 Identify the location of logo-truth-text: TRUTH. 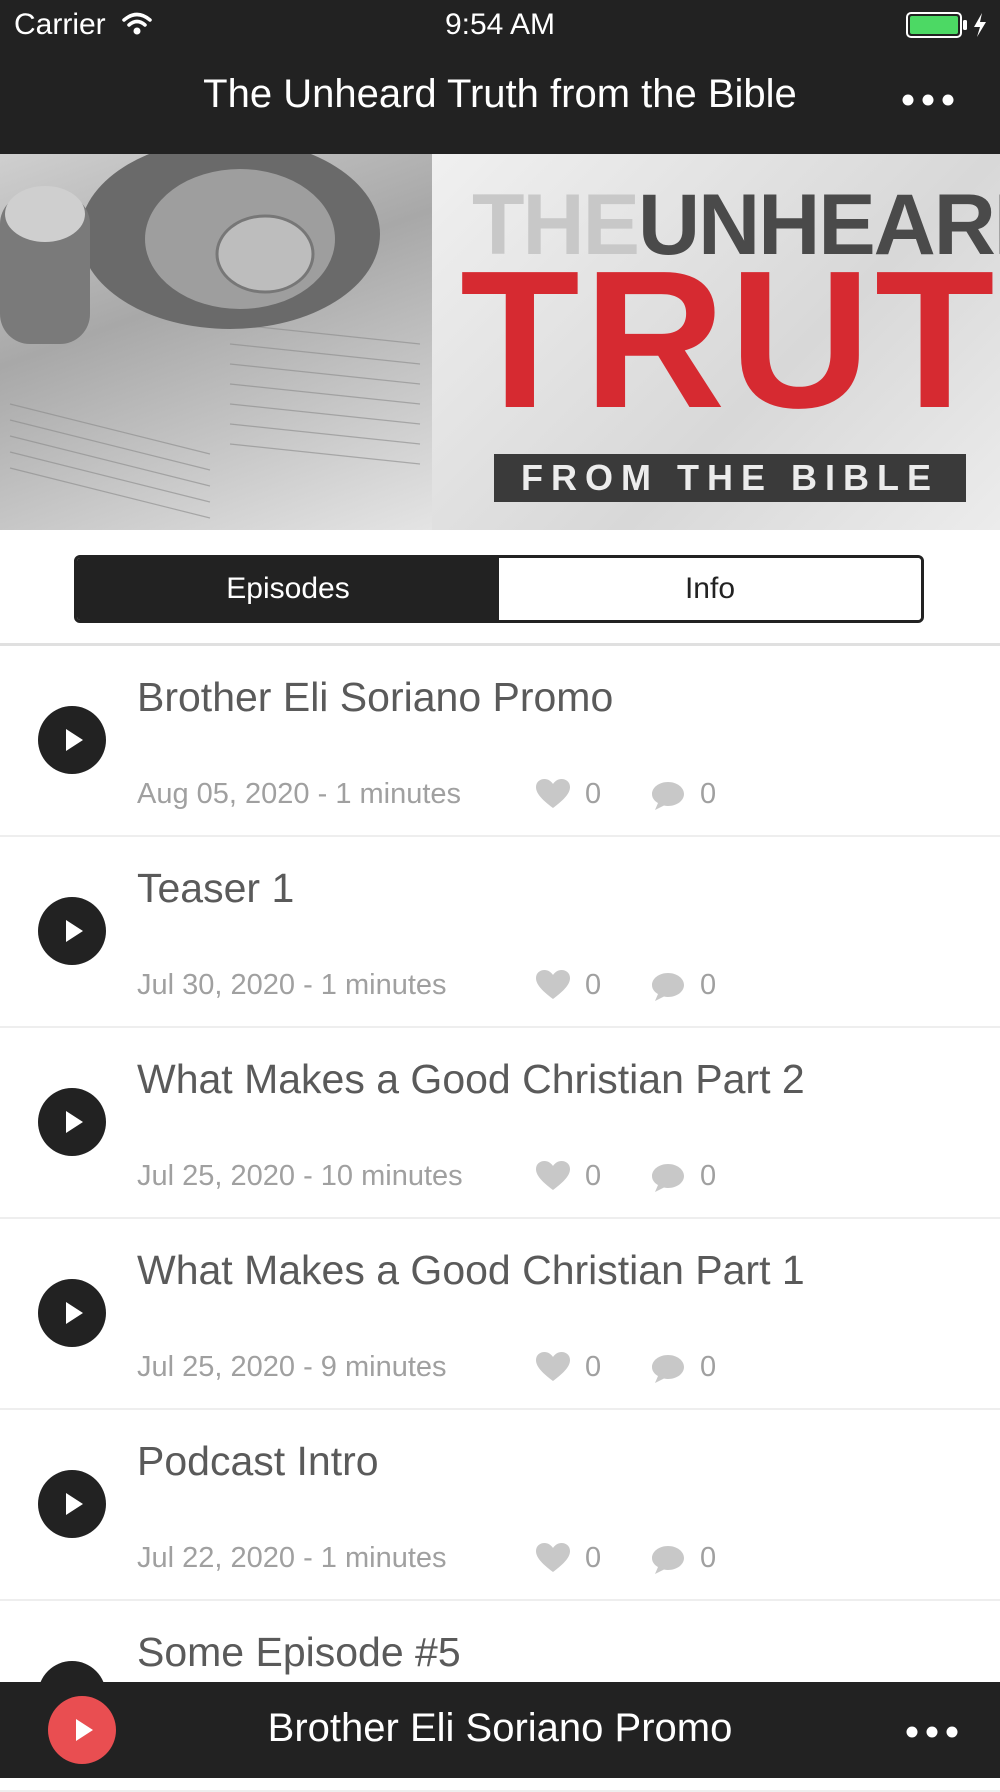
(730, 339).